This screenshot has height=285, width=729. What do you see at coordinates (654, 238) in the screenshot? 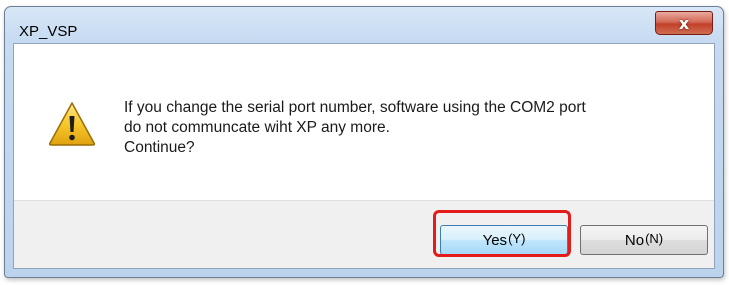
I see `no-button-accelerator: (N)` at bounding box center [654, 238].